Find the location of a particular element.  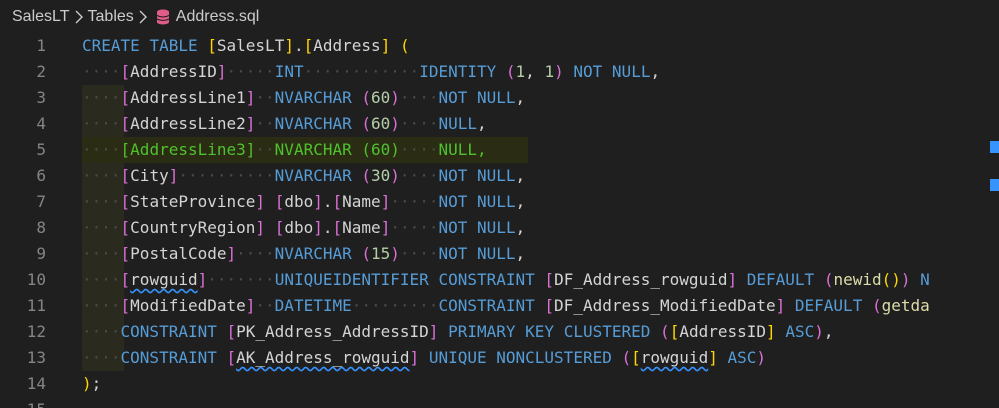

code-token: DATETIME is located at coordinates (313, 305).